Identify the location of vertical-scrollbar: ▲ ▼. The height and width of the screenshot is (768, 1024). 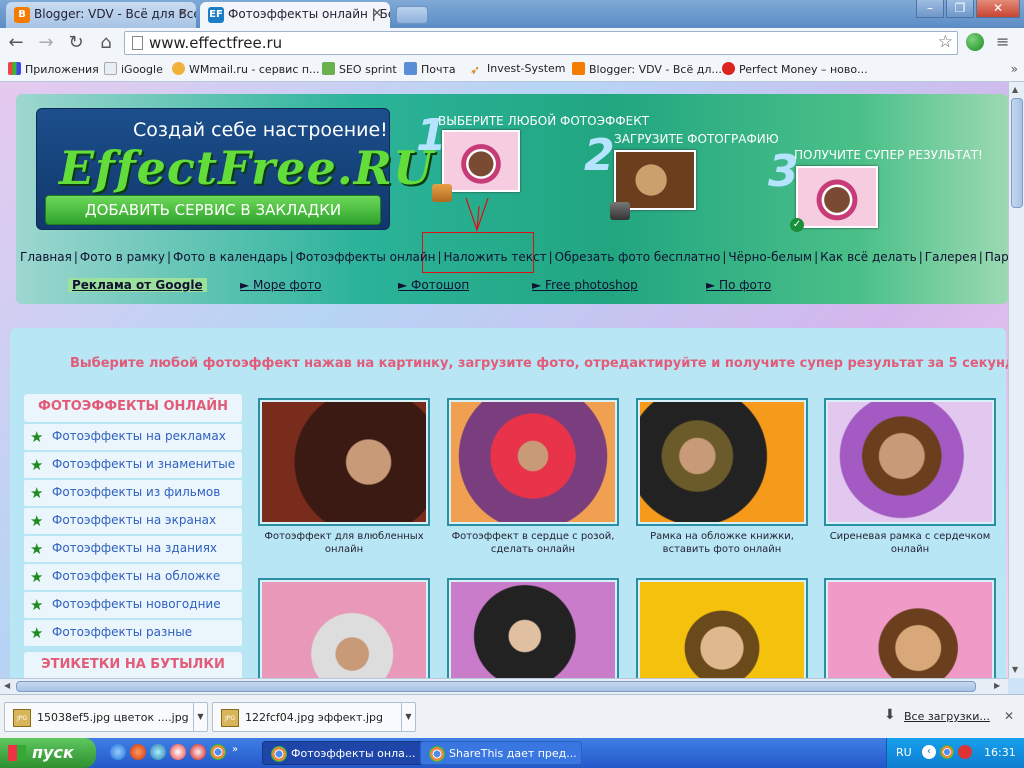
(1016, 380).